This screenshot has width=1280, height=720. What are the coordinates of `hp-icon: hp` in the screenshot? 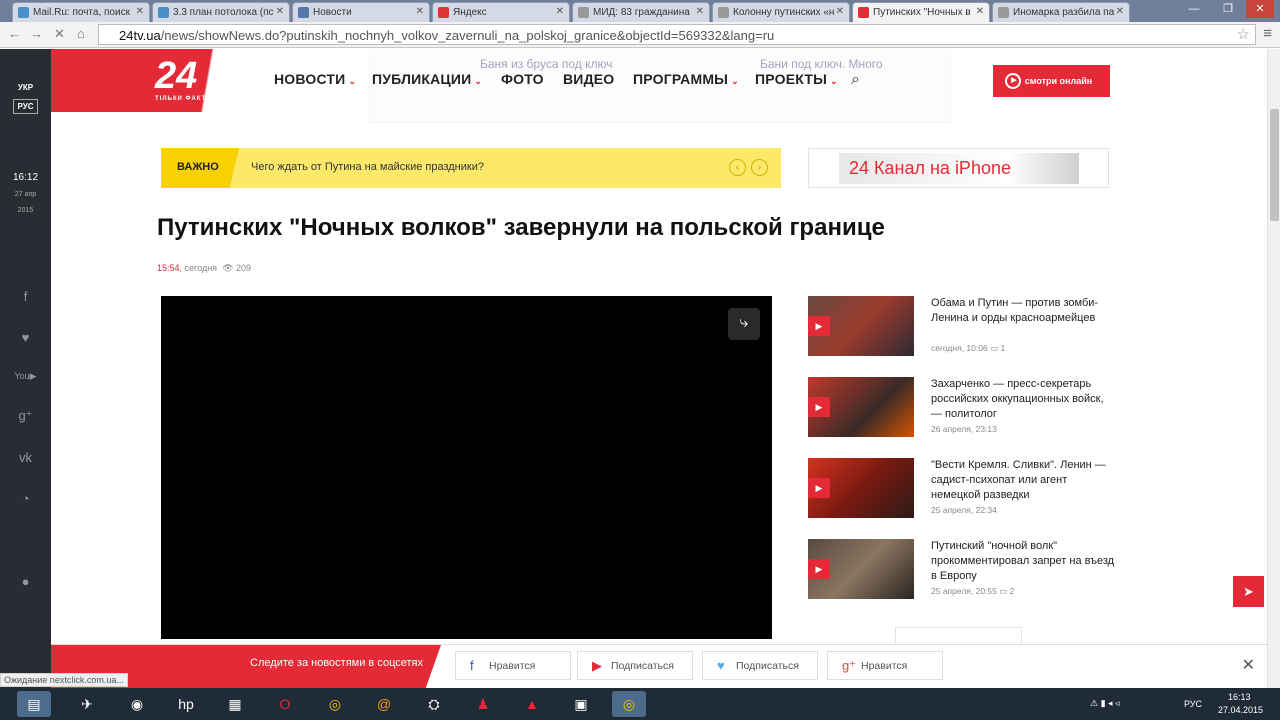 It's located at (186, 704).